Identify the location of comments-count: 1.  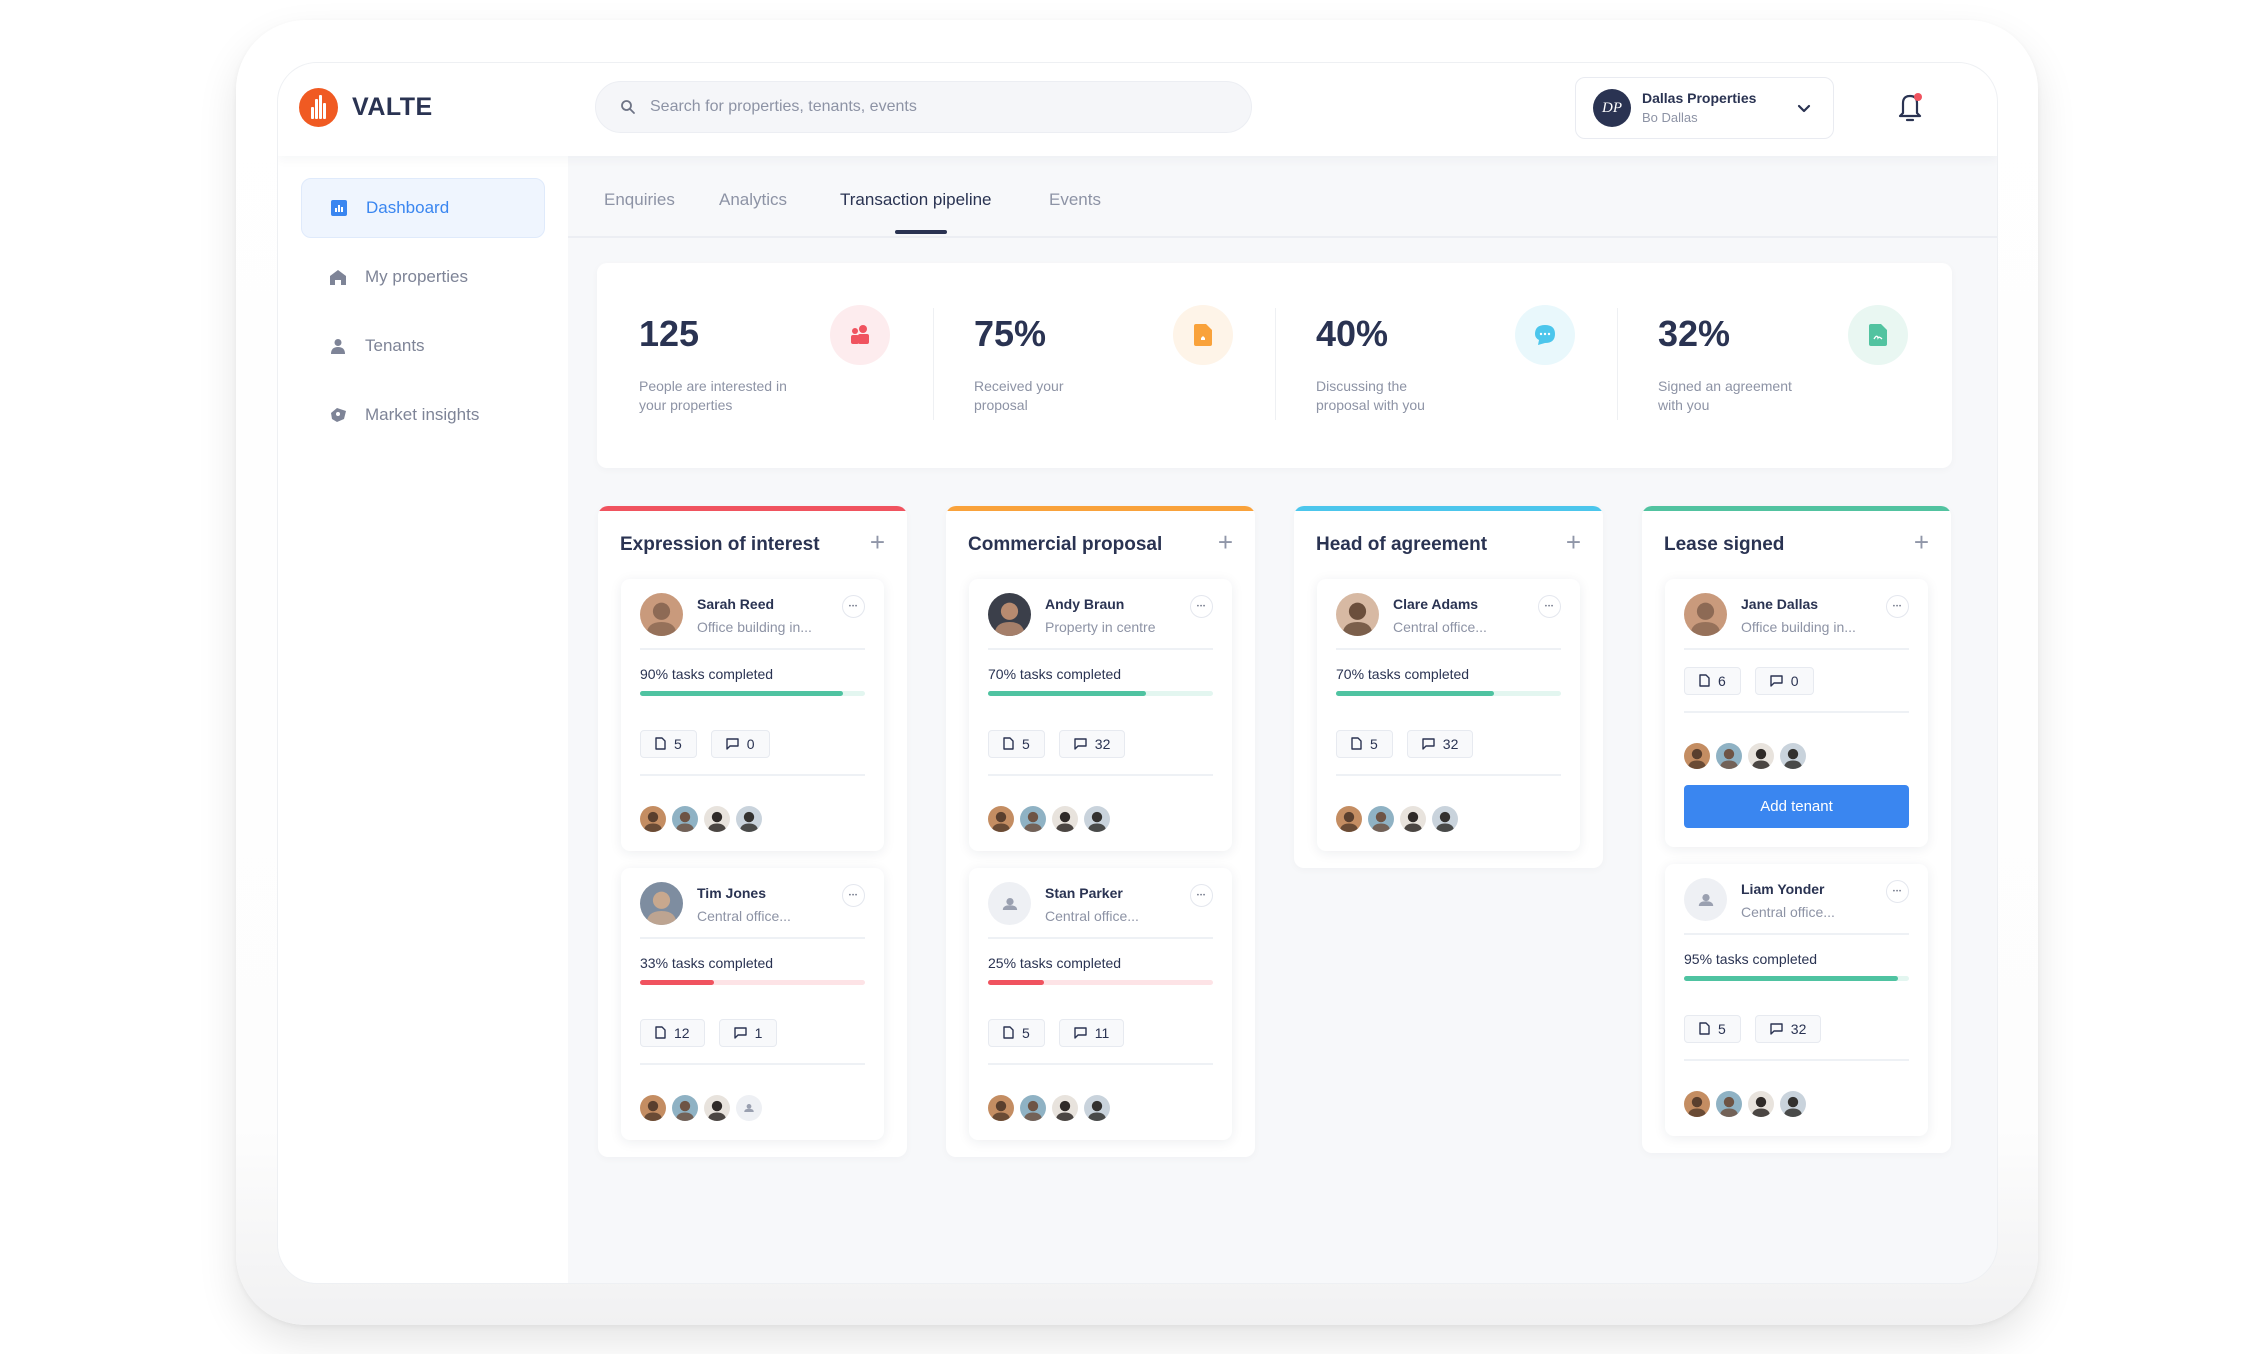
(748, 1032).